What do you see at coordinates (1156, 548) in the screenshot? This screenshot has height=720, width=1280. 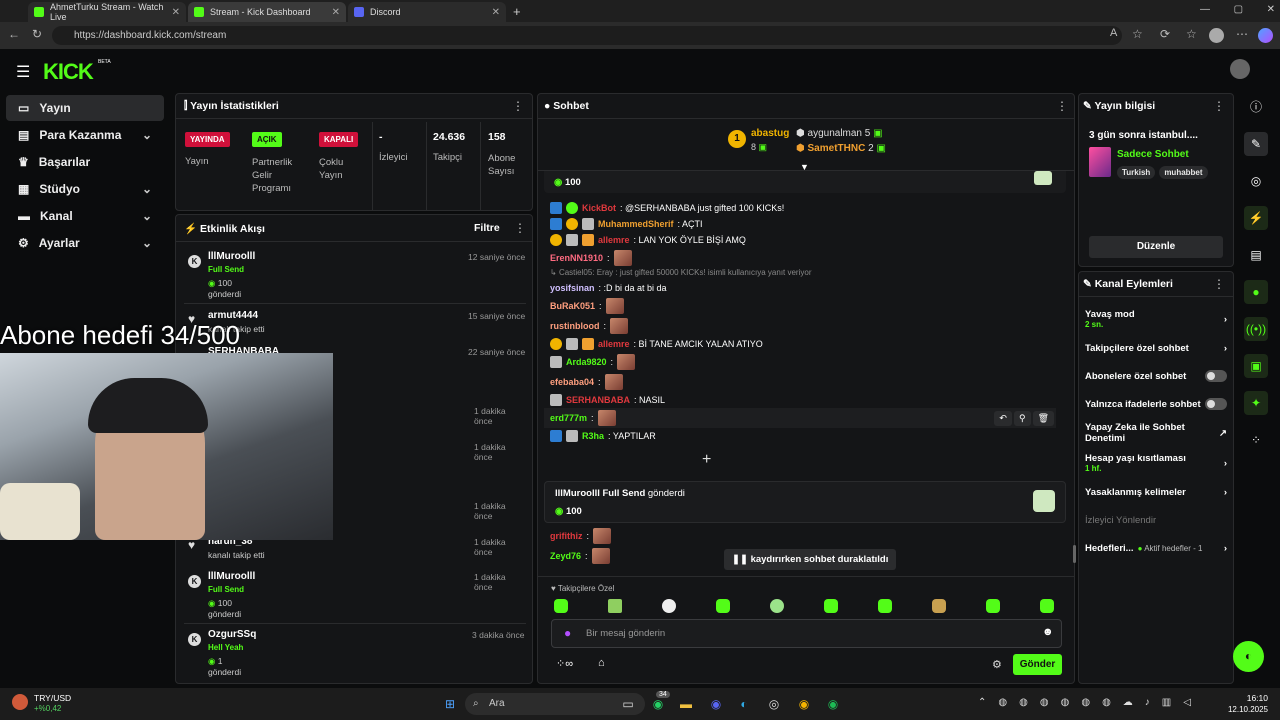 I see `goals-row: Hedefleri... ● Aktif hedefler - 1 ›` at bounding box center [1156, 548].